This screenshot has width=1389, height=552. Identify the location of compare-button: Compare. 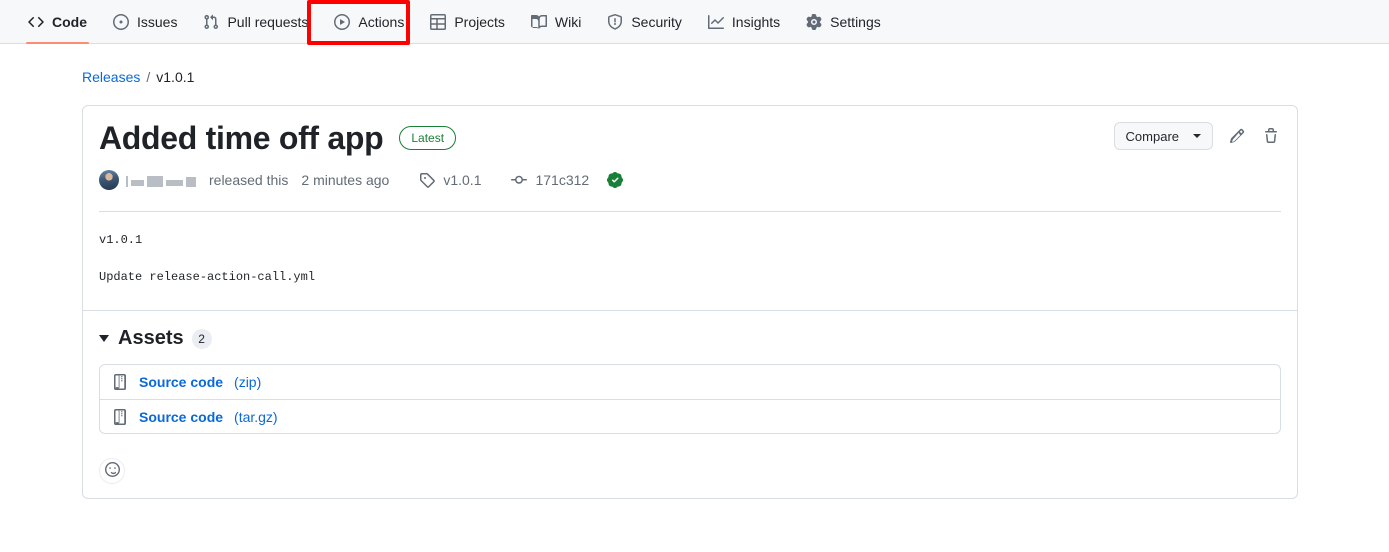
(1163, 136).